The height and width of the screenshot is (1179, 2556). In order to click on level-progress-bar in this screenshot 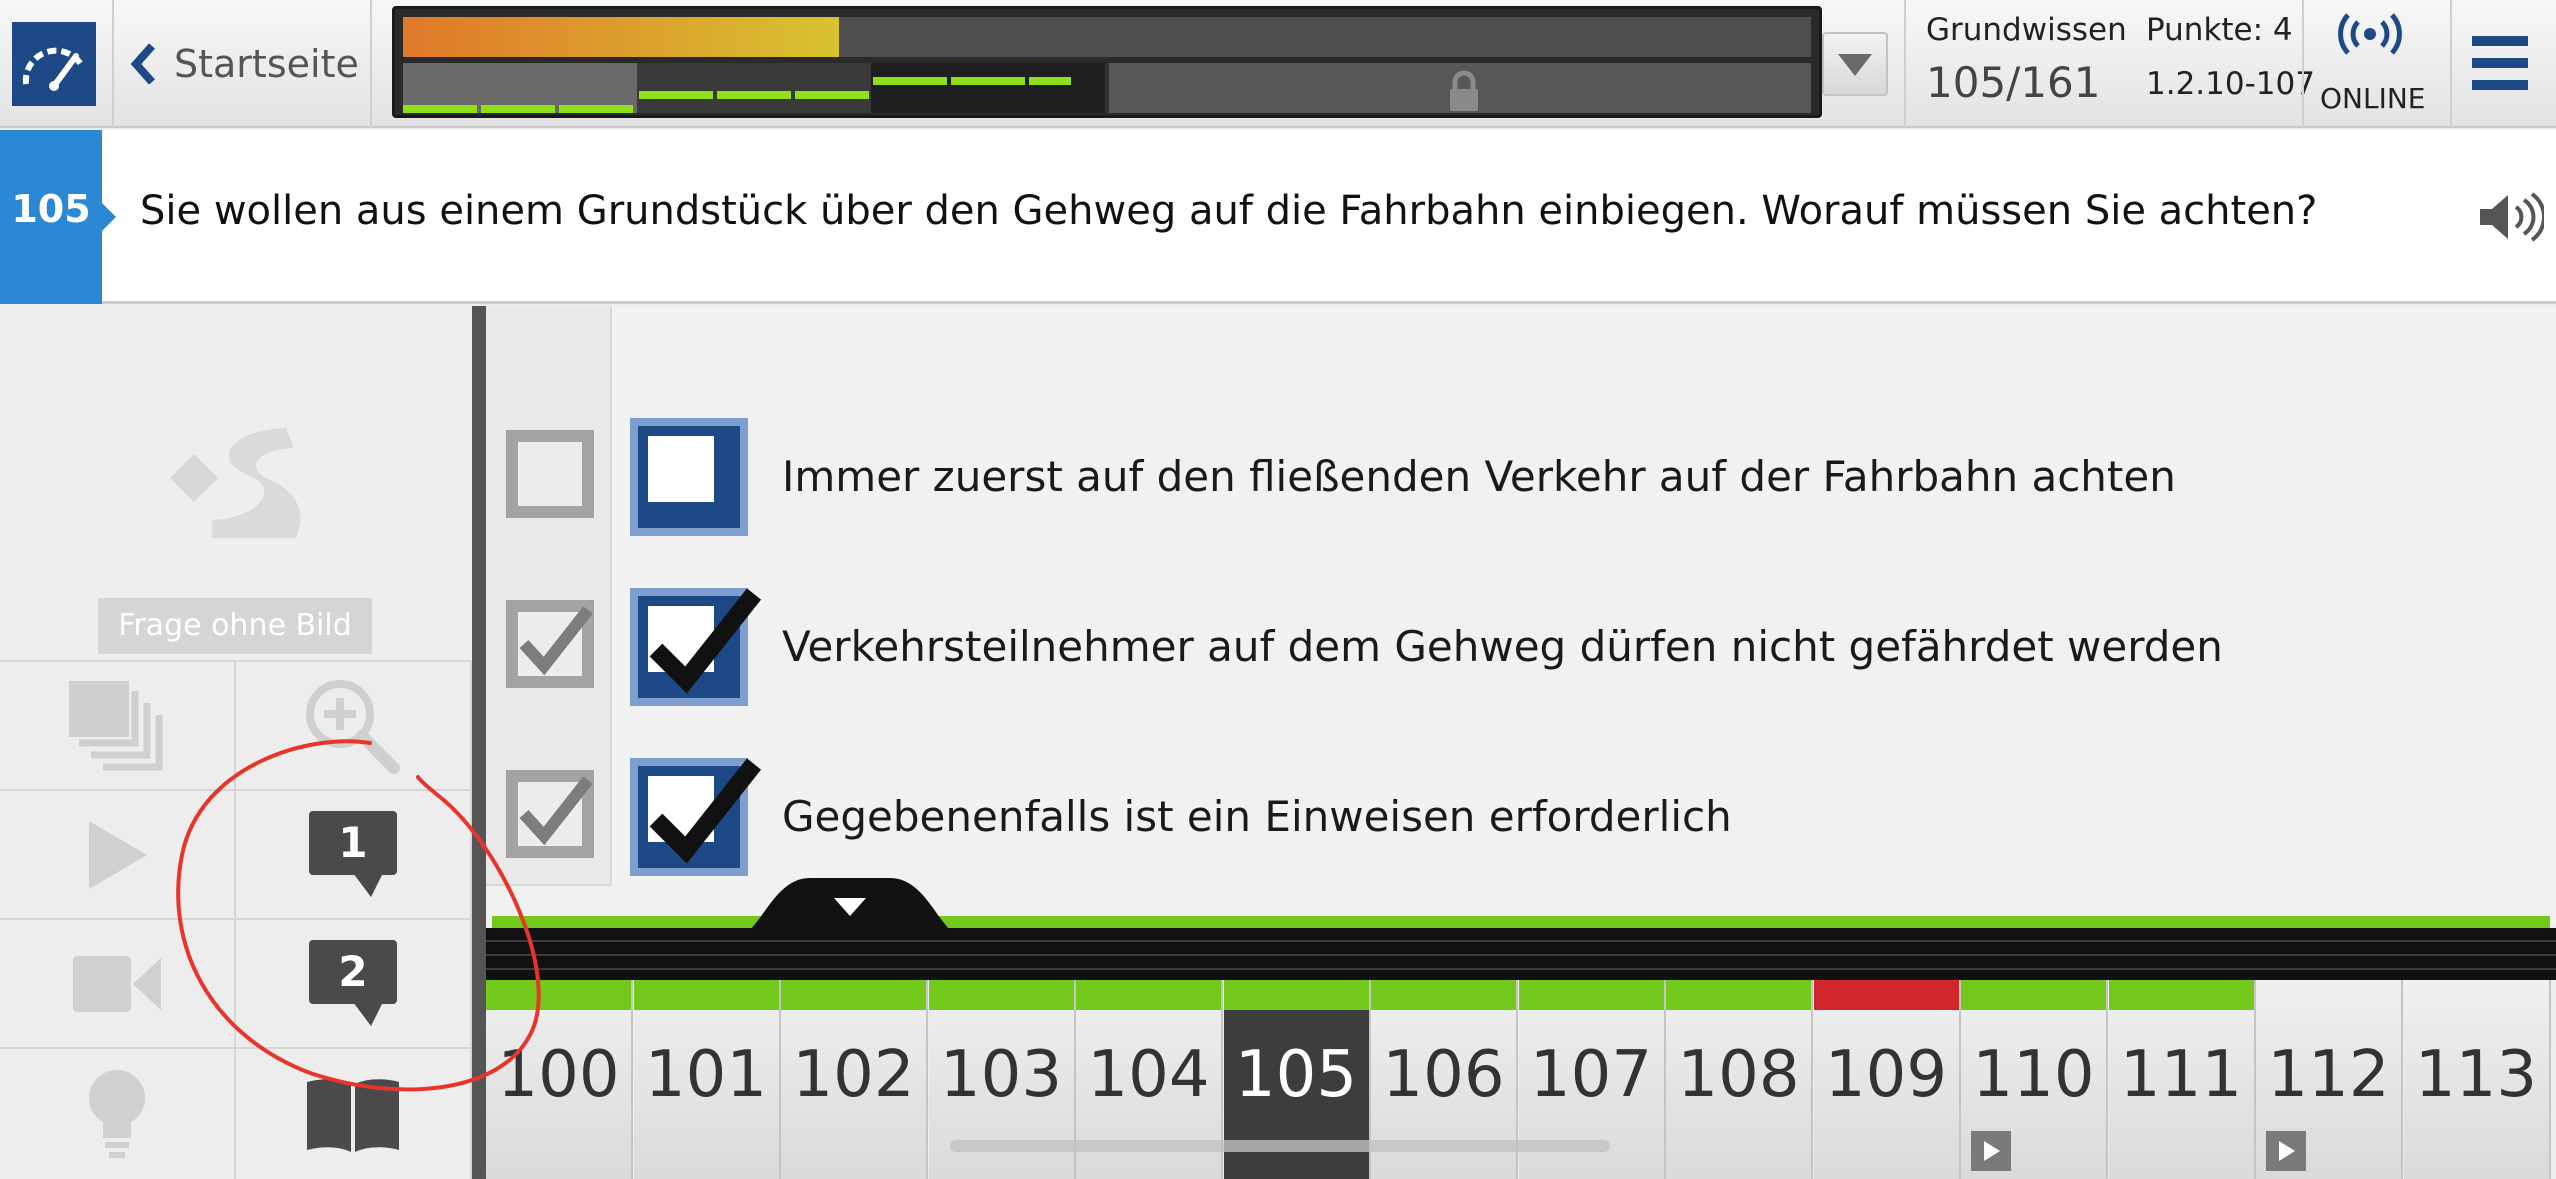, I will do `click(1107, 88)`.